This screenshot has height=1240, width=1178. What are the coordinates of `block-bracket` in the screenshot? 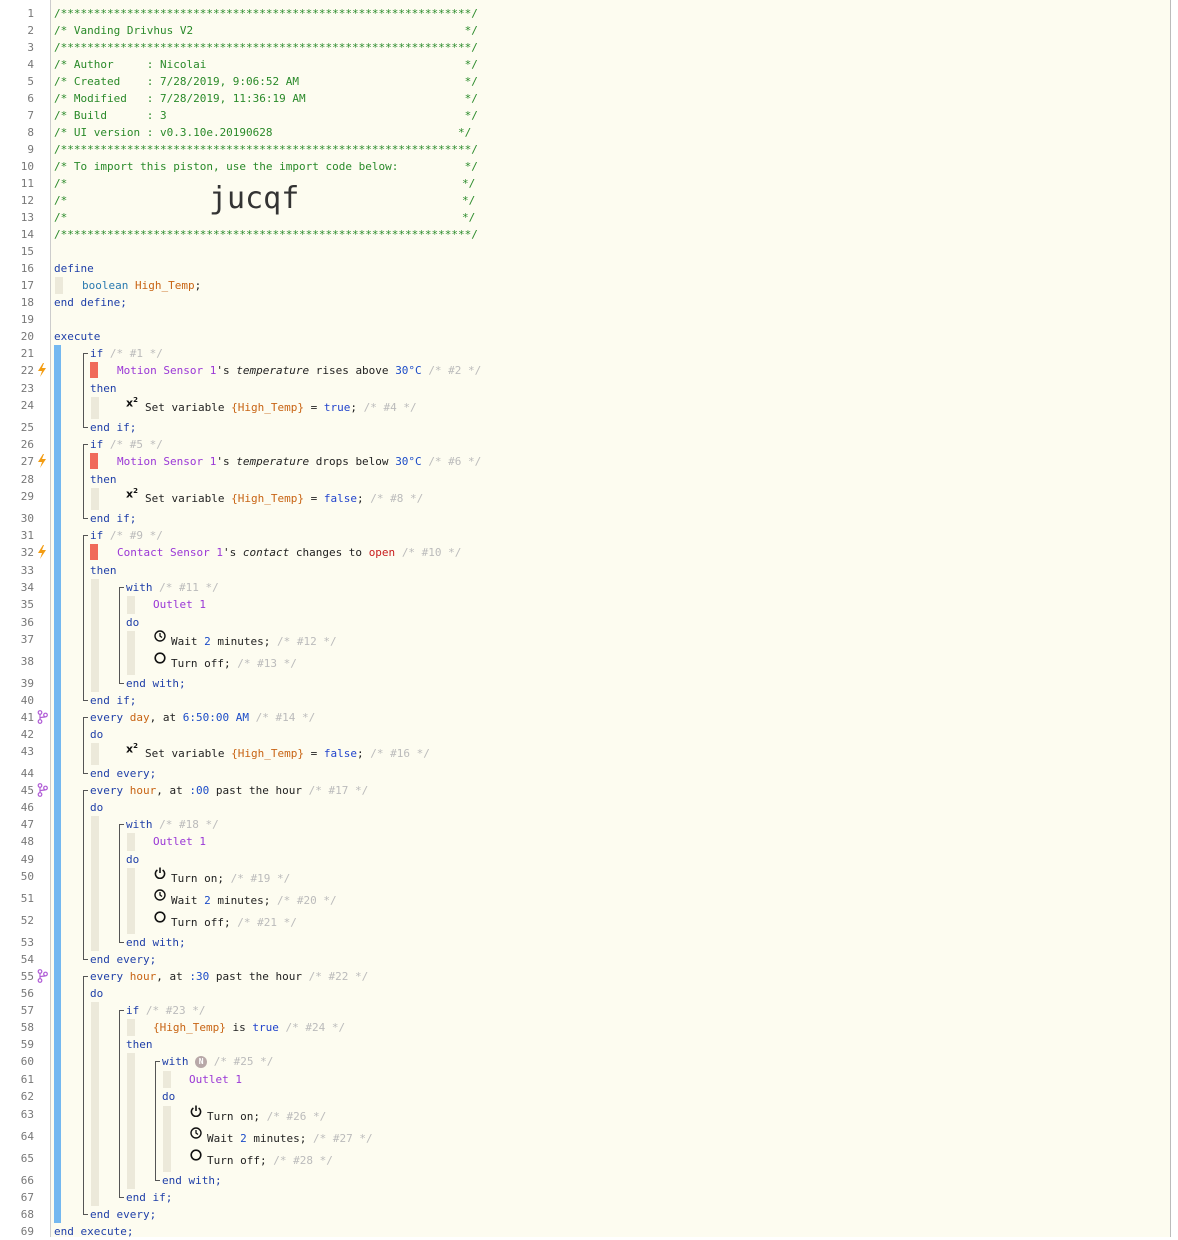 It's located at (119, 883).